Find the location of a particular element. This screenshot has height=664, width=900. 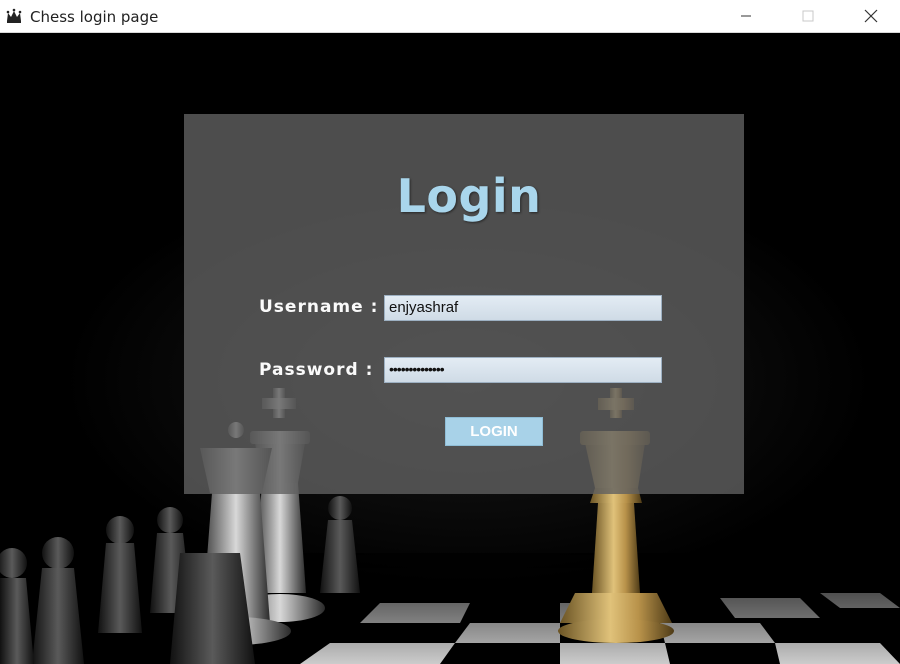

maximize-icon is located at coordinates (808, 16).